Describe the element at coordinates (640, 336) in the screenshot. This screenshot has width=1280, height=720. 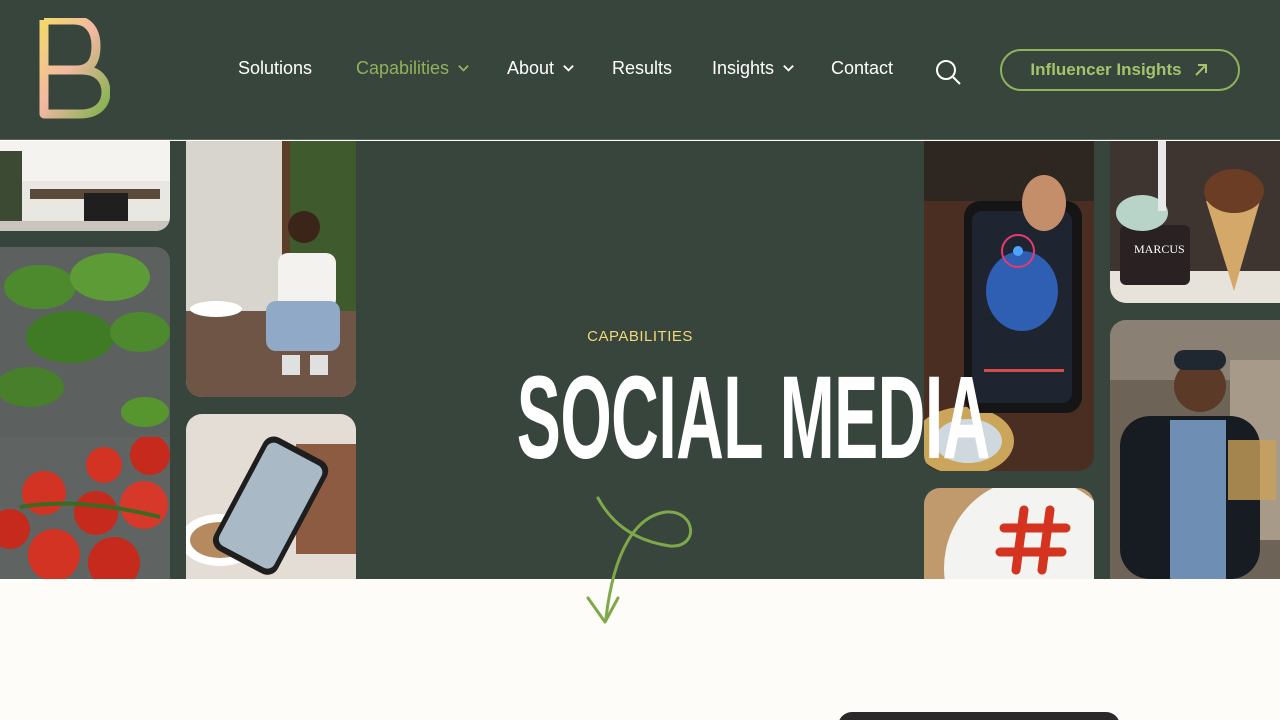
I see `hero-eyebrow: CAPABILITIES` at that location.